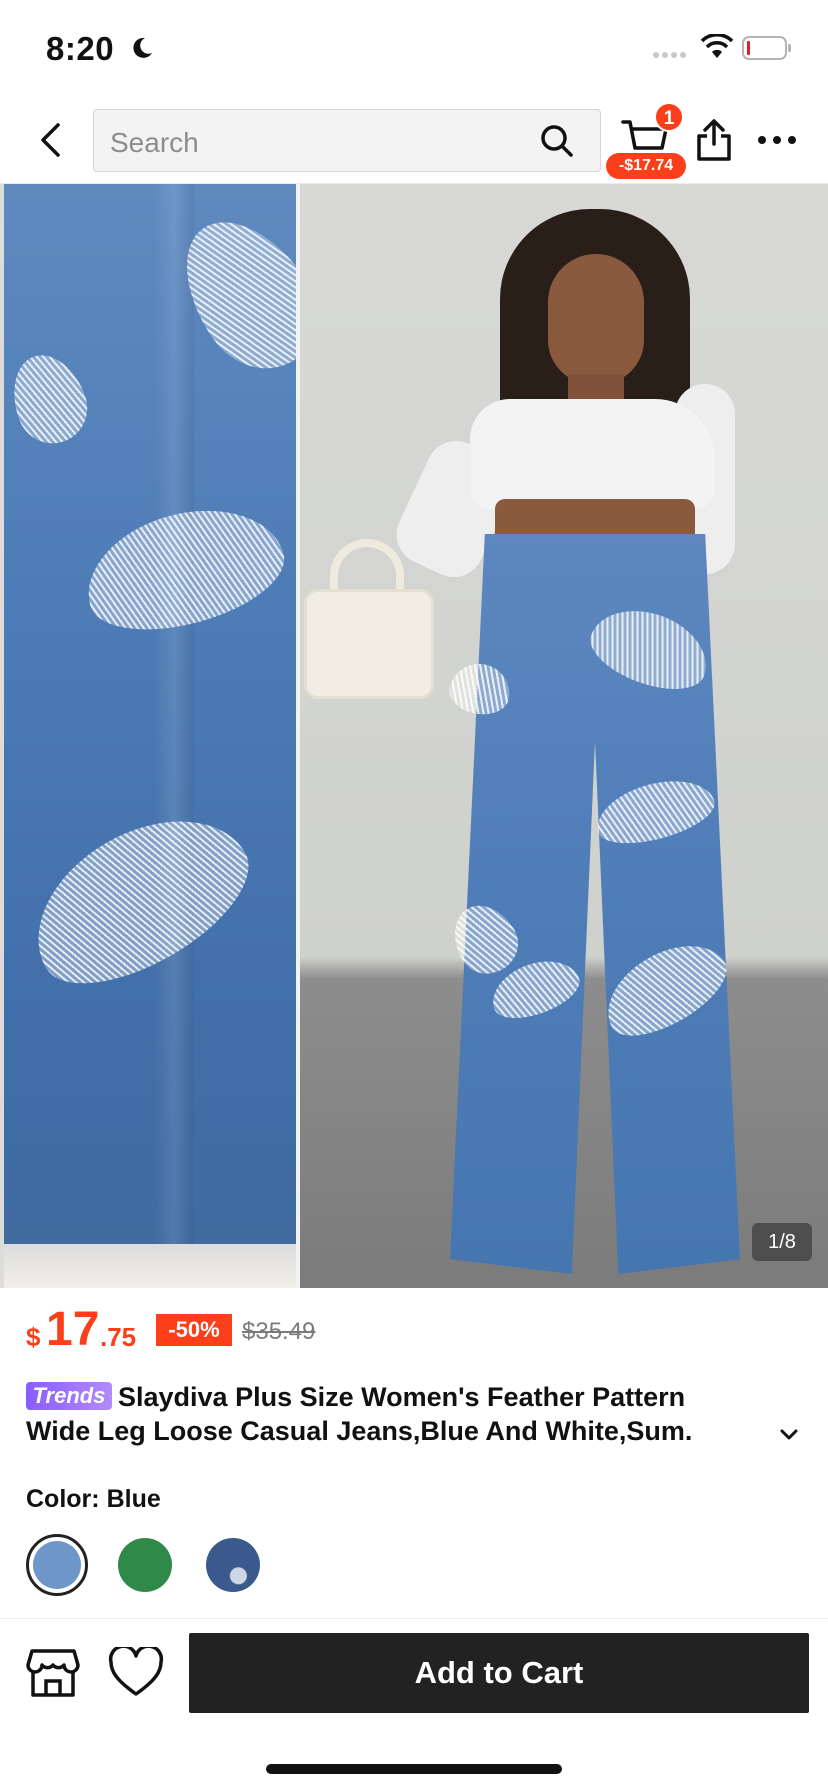 This screenshot has height=1792, width=828. I want to click on bottom-action-bar: Add to Cart, so click(414, 1666).